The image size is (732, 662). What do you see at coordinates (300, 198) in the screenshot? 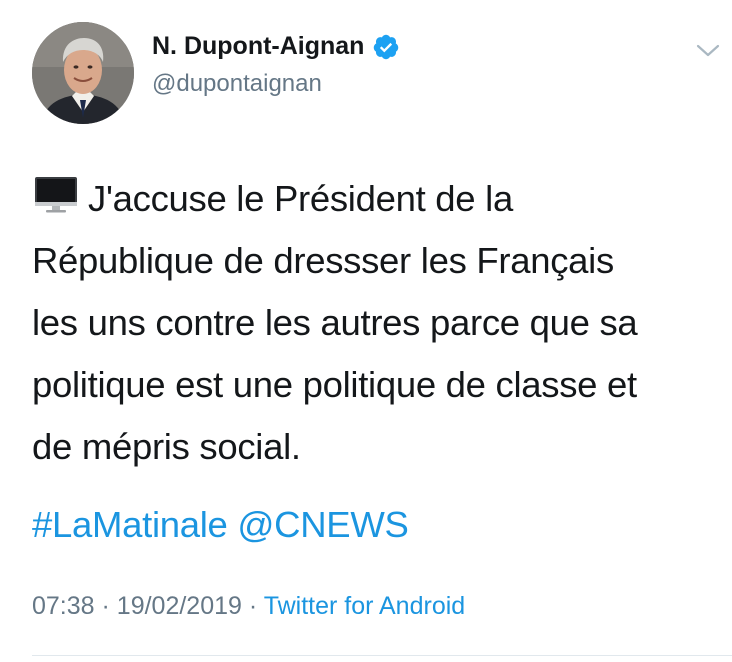
I see `tweet-text-line-1: J'accuse le Président de la` at bounding box center [300, 198].